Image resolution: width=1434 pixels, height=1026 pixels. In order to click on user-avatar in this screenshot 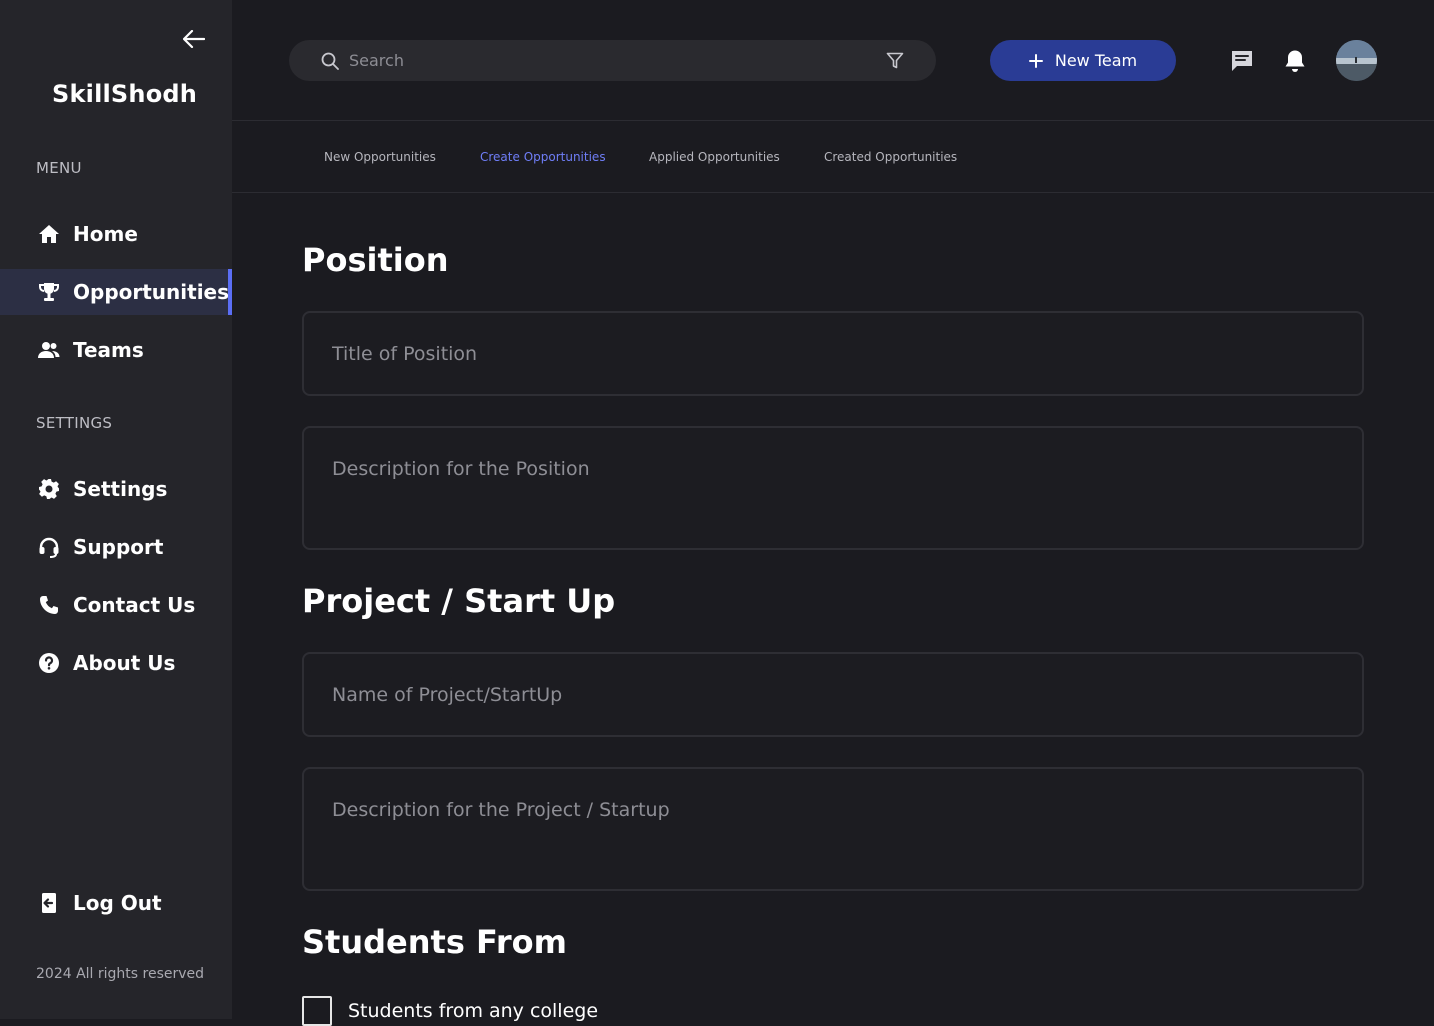, I will do `click(1356, 60)`.